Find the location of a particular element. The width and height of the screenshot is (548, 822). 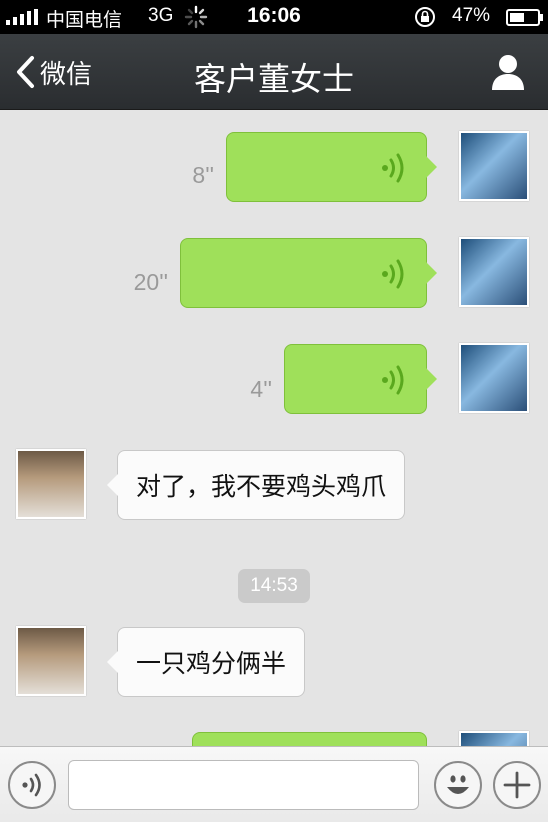

timestamp-divider: 14:53 is located at coordinates (274, 586).